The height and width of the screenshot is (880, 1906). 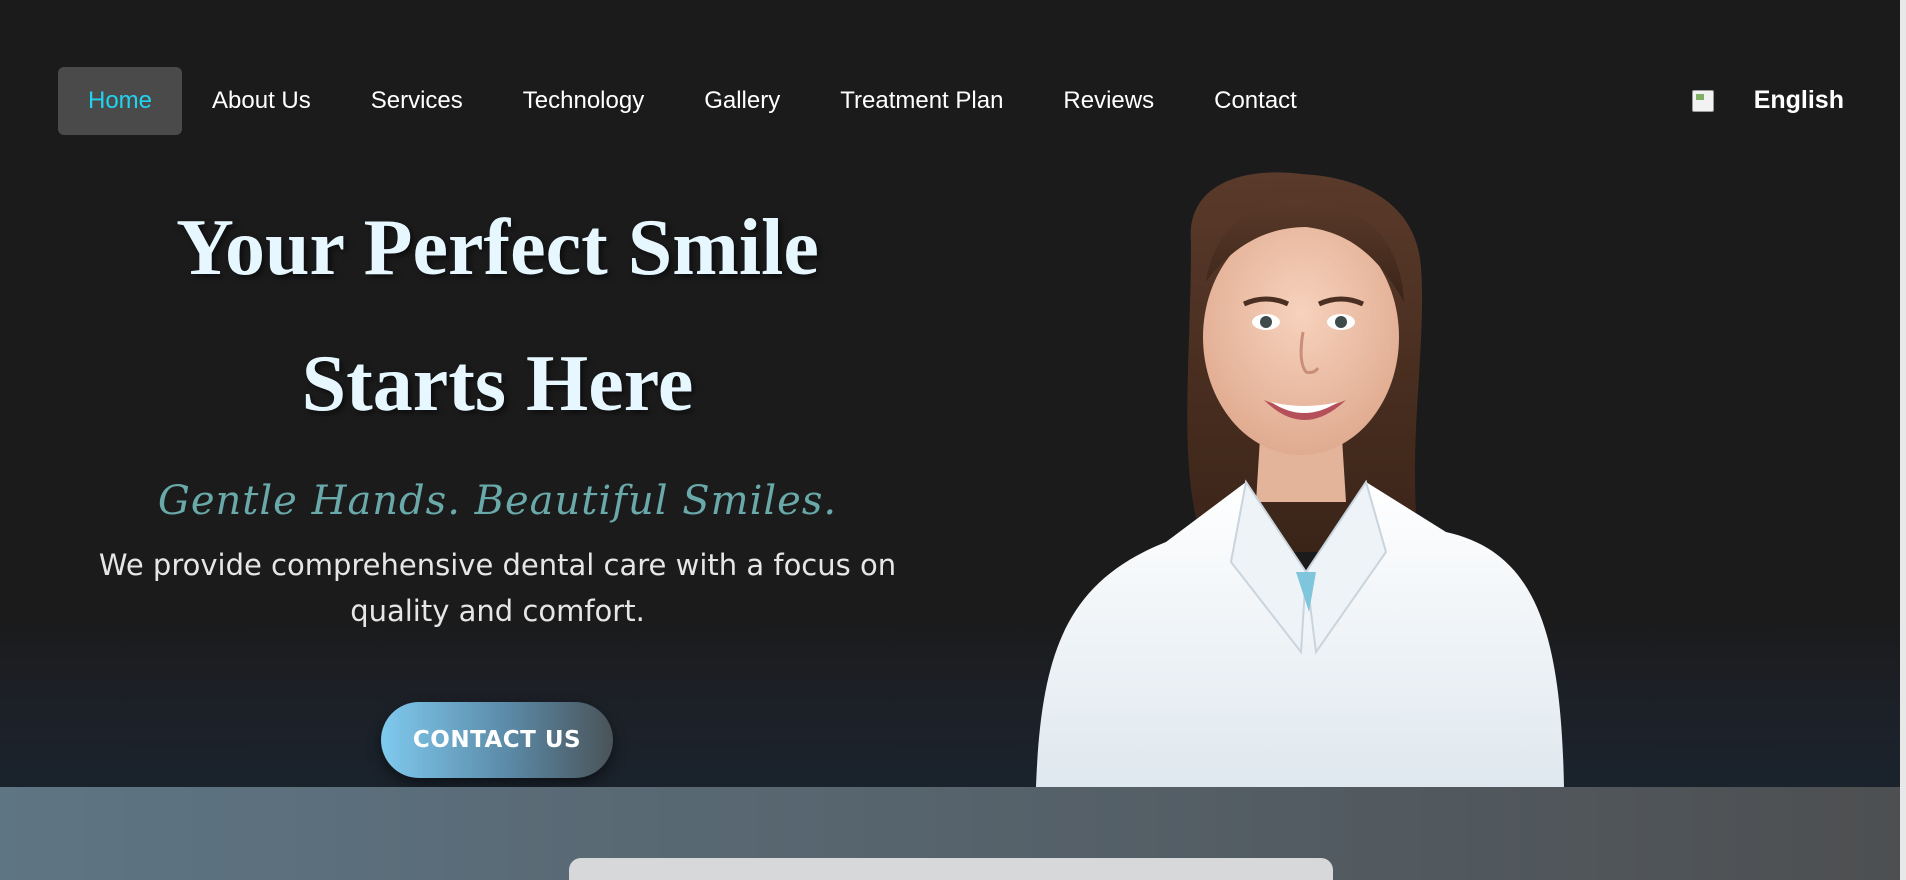 What do you see at coordinates (1108, 101) in the screenshot?
I see `nav-reviews: Reviews` at bounding box center [1108, 101].